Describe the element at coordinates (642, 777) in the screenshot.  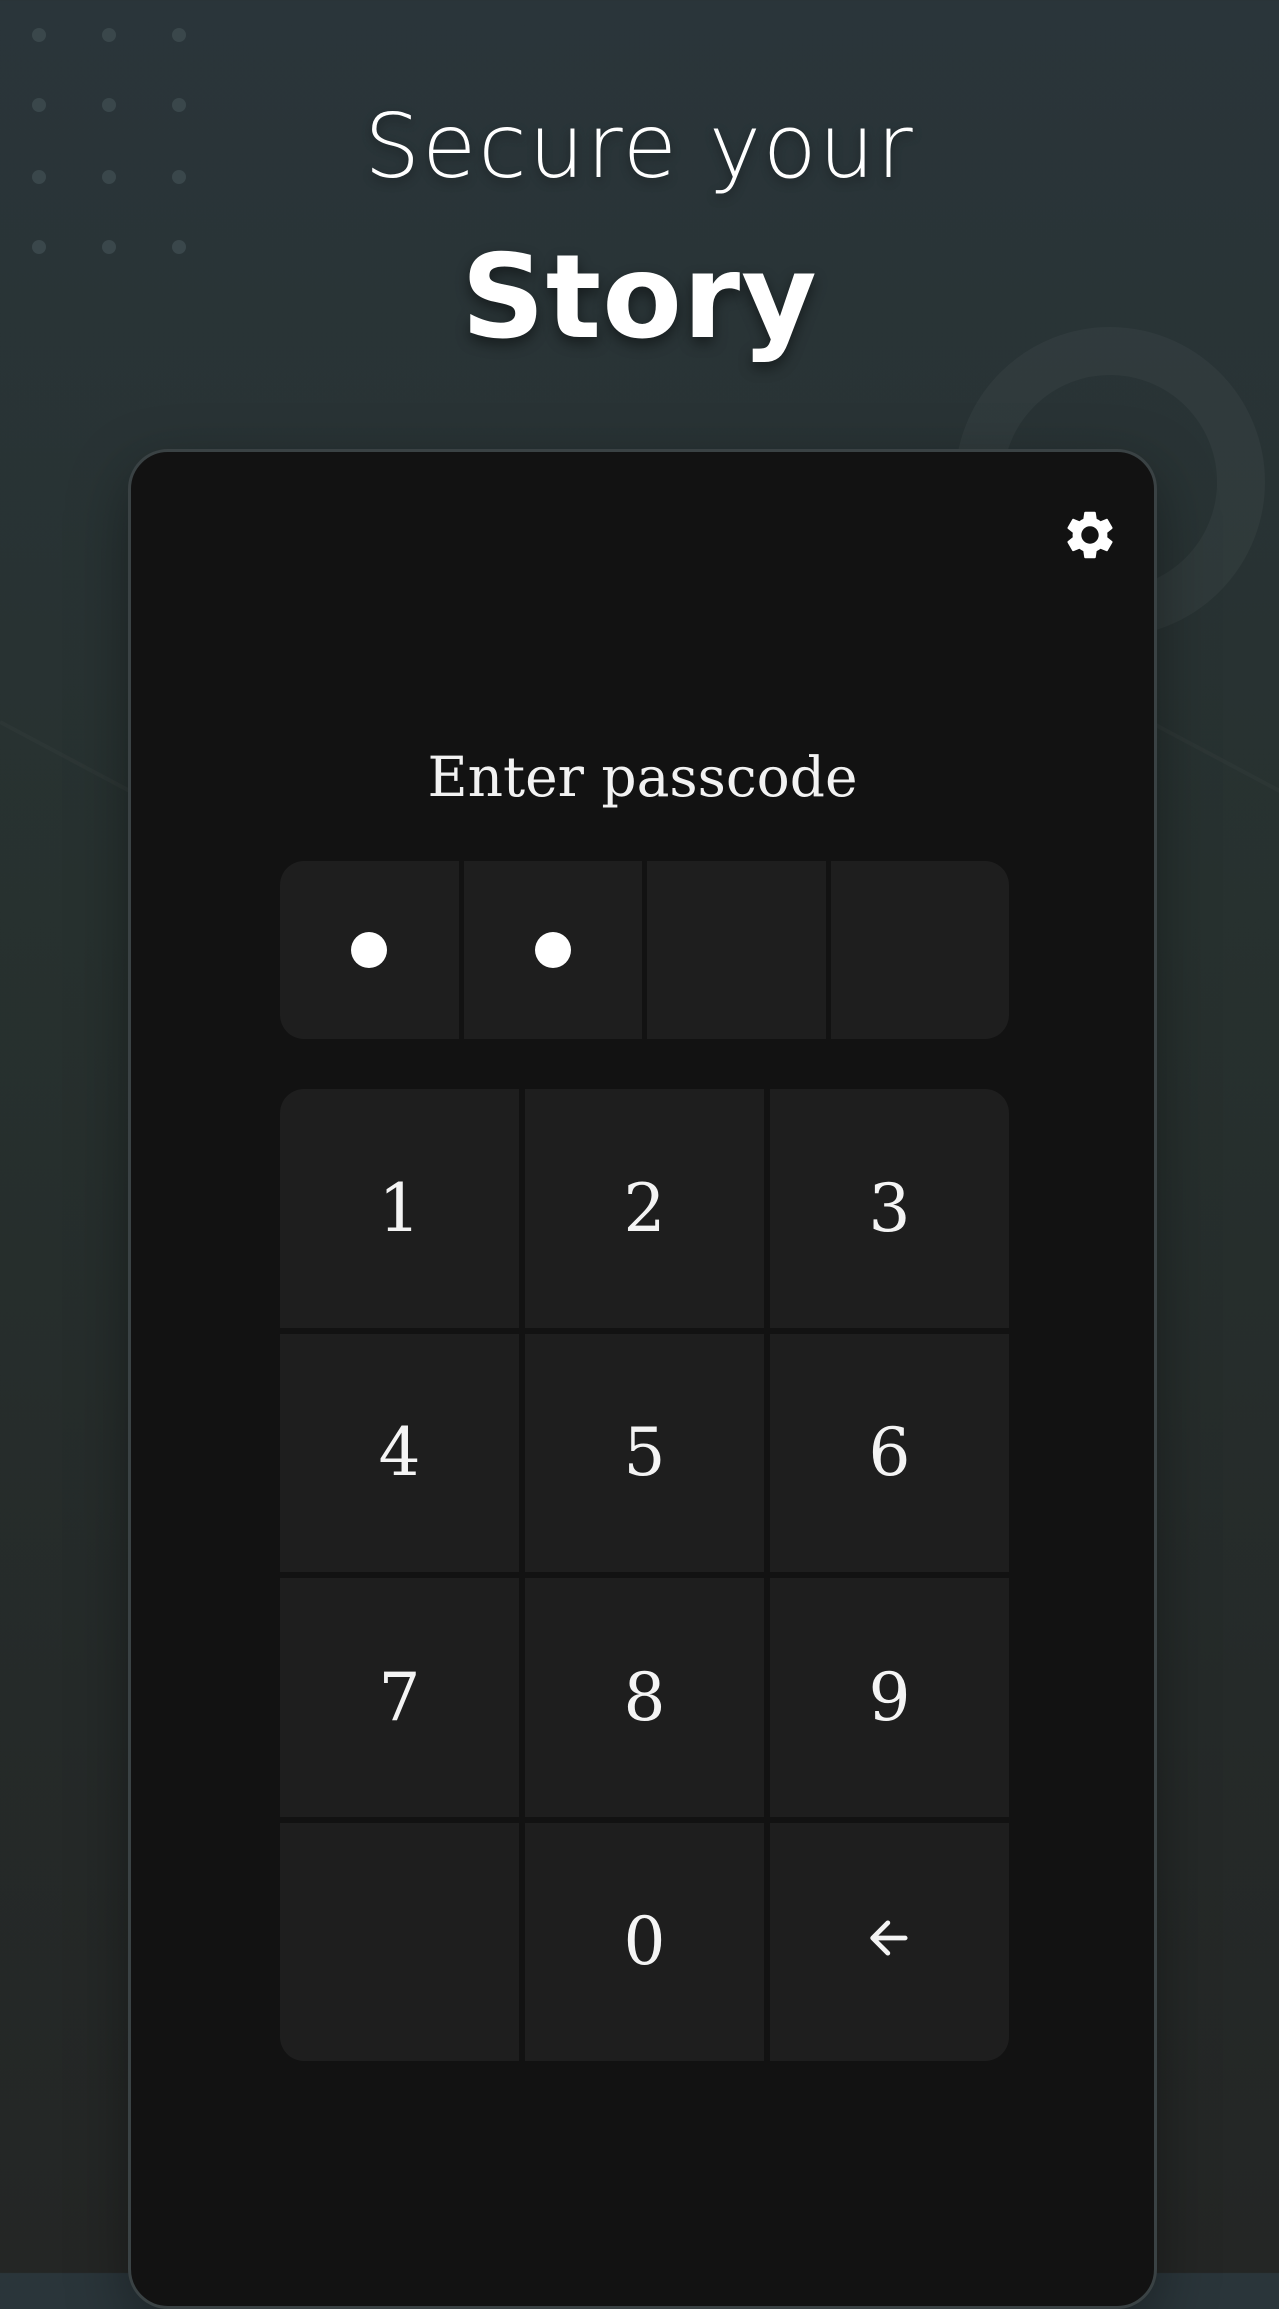
I see `passcode-prompt: Enter passcode` at that location.